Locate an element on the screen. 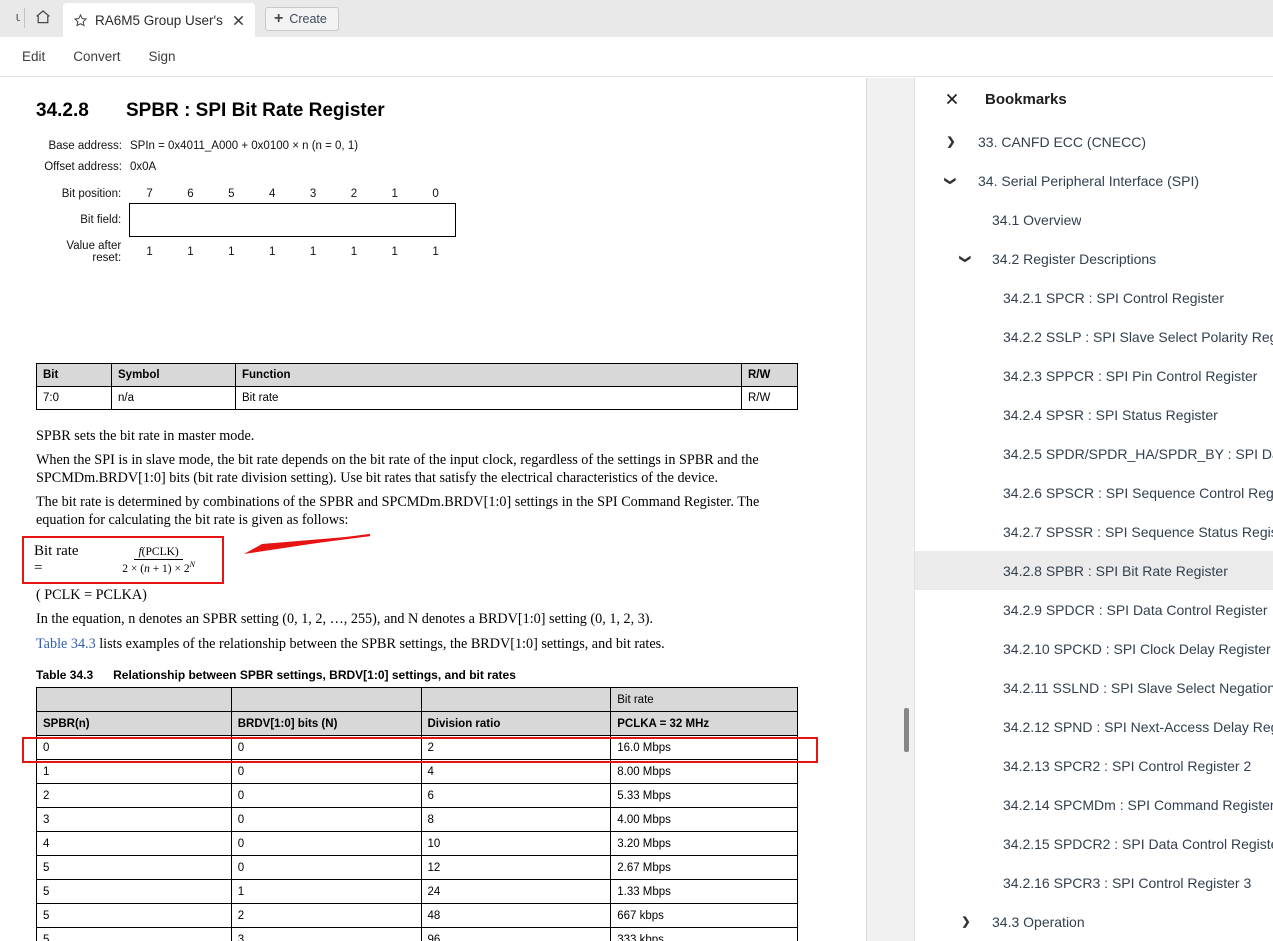 The height and width of the screenshot is (941, 1273). bookmark-item: 34.2.4 SPSR : SPI Status Register is located at coordinates (1094, 414).